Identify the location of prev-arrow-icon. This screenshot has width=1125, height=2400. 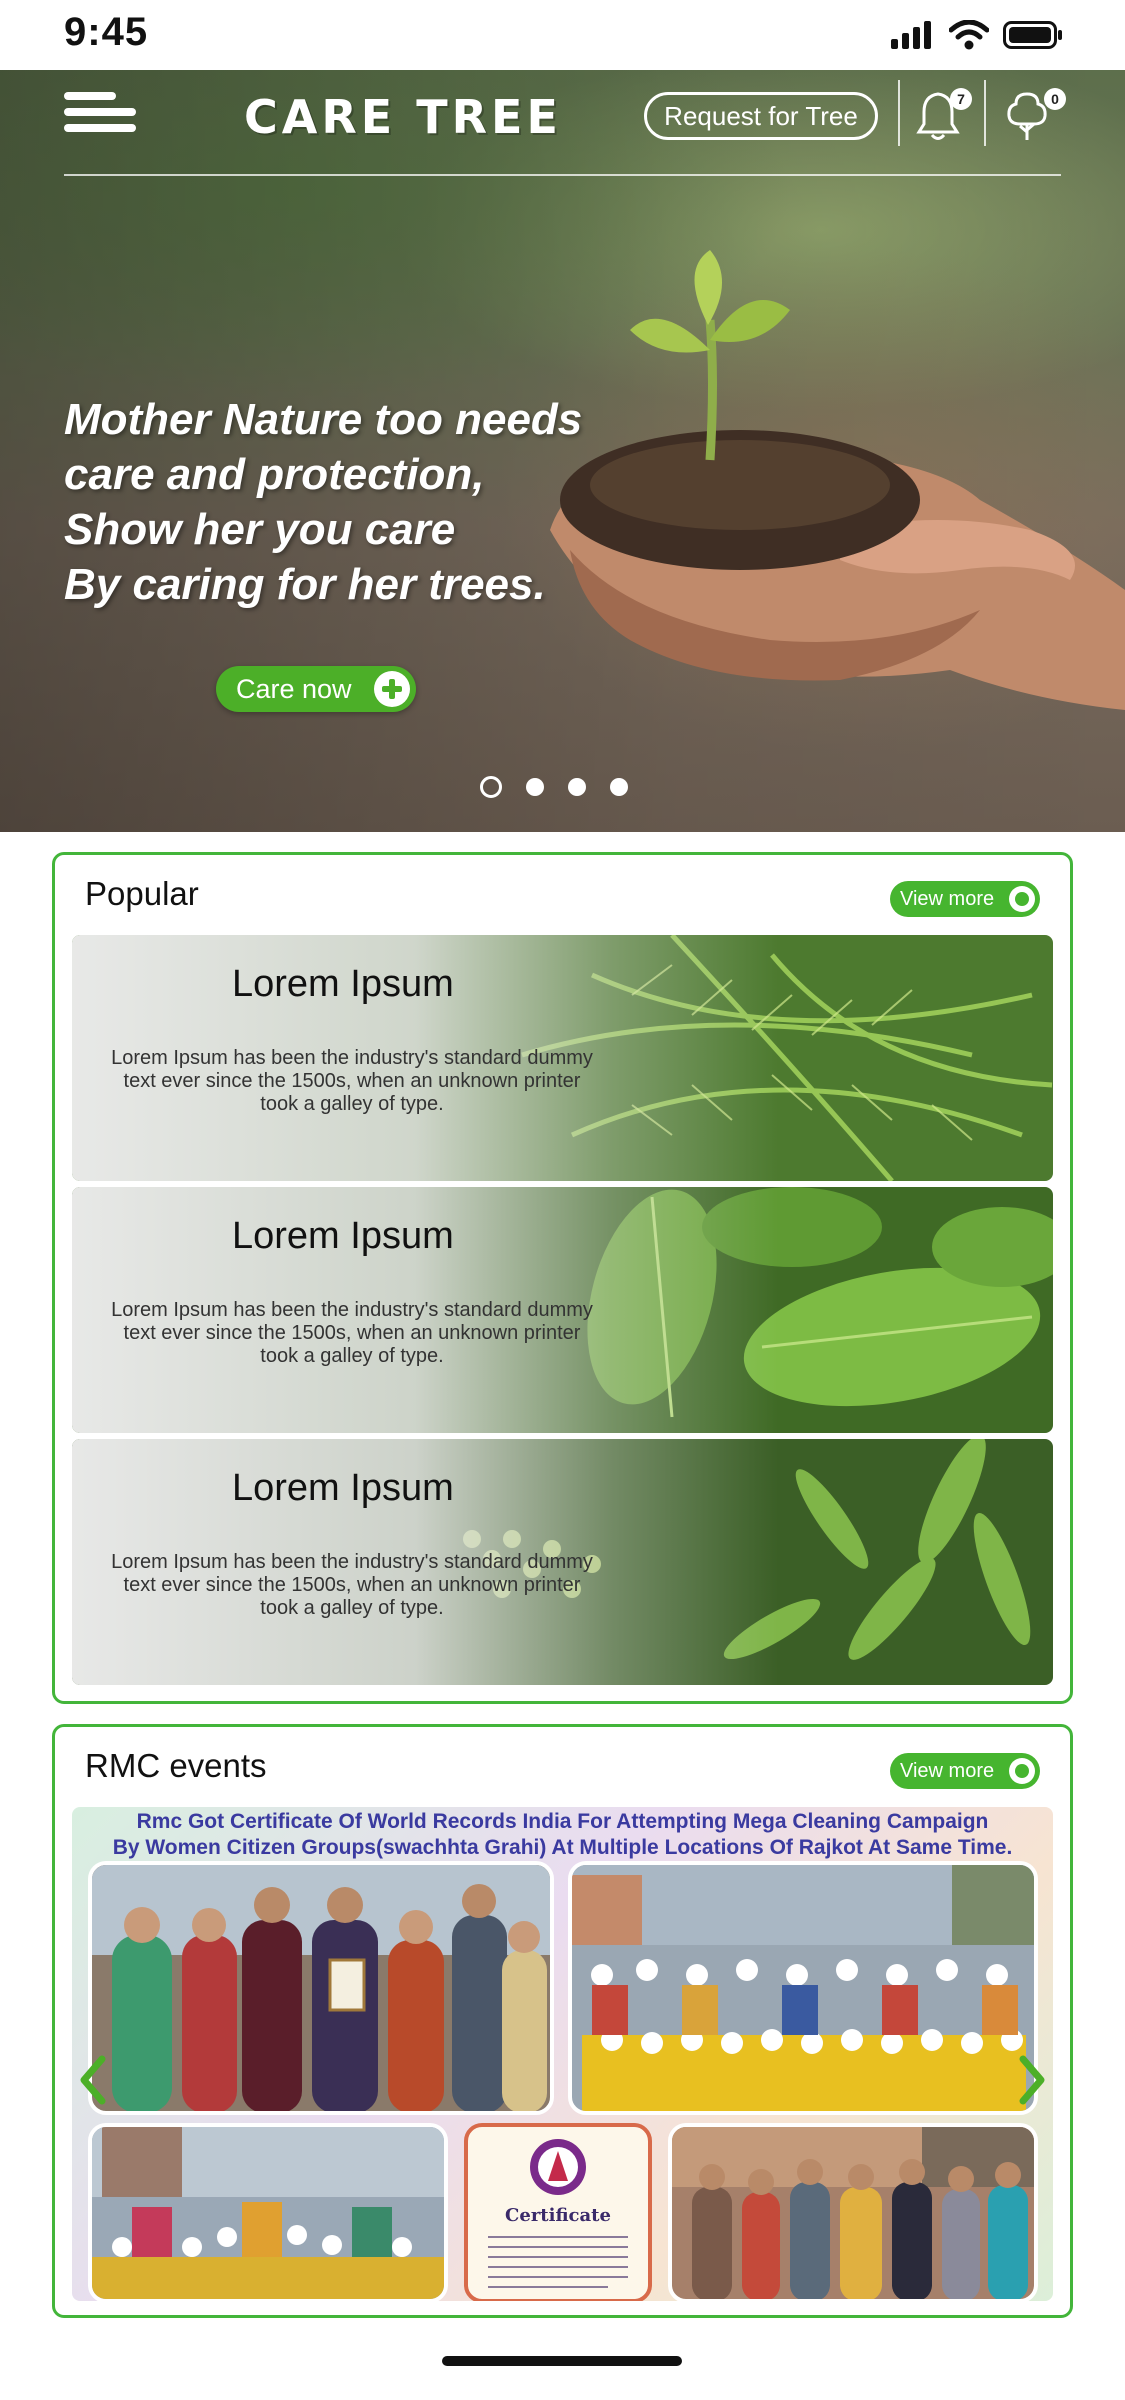
(93, 2080).